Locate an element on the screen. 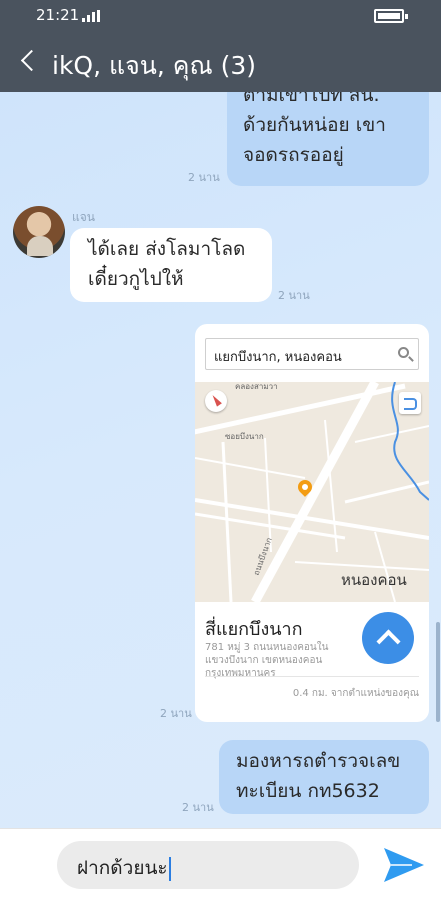 The height and width of the screenshot is (900, 441). message-bubble-incoming: ได้เลย ส่งโลมาโลด เดี๋ยวกูไปให้ is located at coordinates (171, 265).